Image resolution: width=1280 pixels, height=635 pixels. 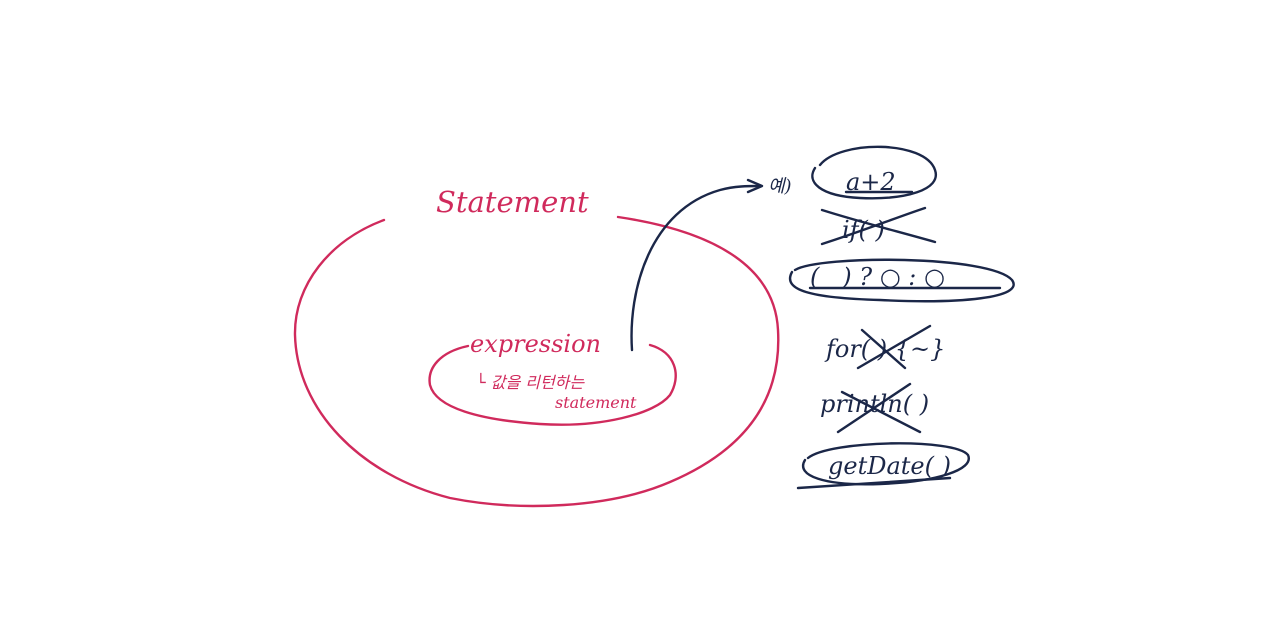 What do you see at coordinates (874, 404) in the screenshot?
I see `example-item-5: println( )` at bounding box center [874, 404].